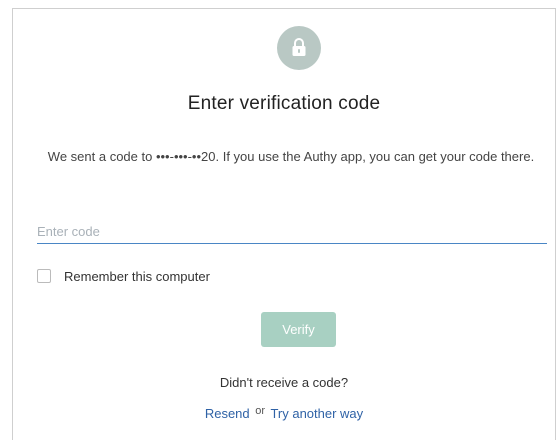 The width and height of the screenshot is (558, 440). I want to click on lock-icon, so click(299, 47).